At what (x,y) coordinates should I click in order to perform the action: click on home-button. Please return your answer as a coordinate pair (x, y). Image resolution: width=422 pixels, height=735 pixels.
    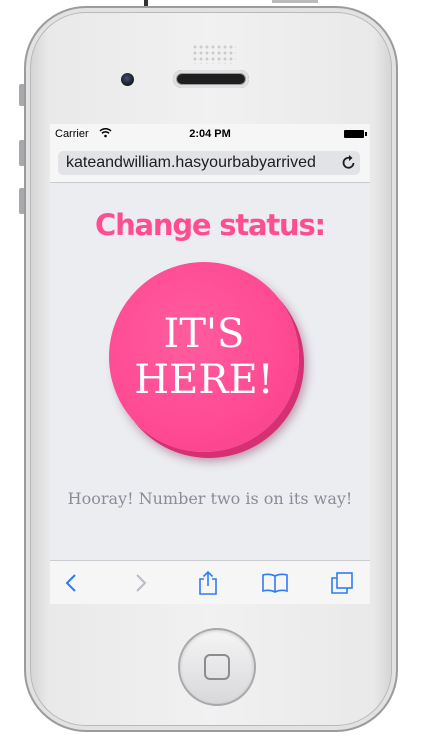
    Looking at the image, I should click on (217, 667).